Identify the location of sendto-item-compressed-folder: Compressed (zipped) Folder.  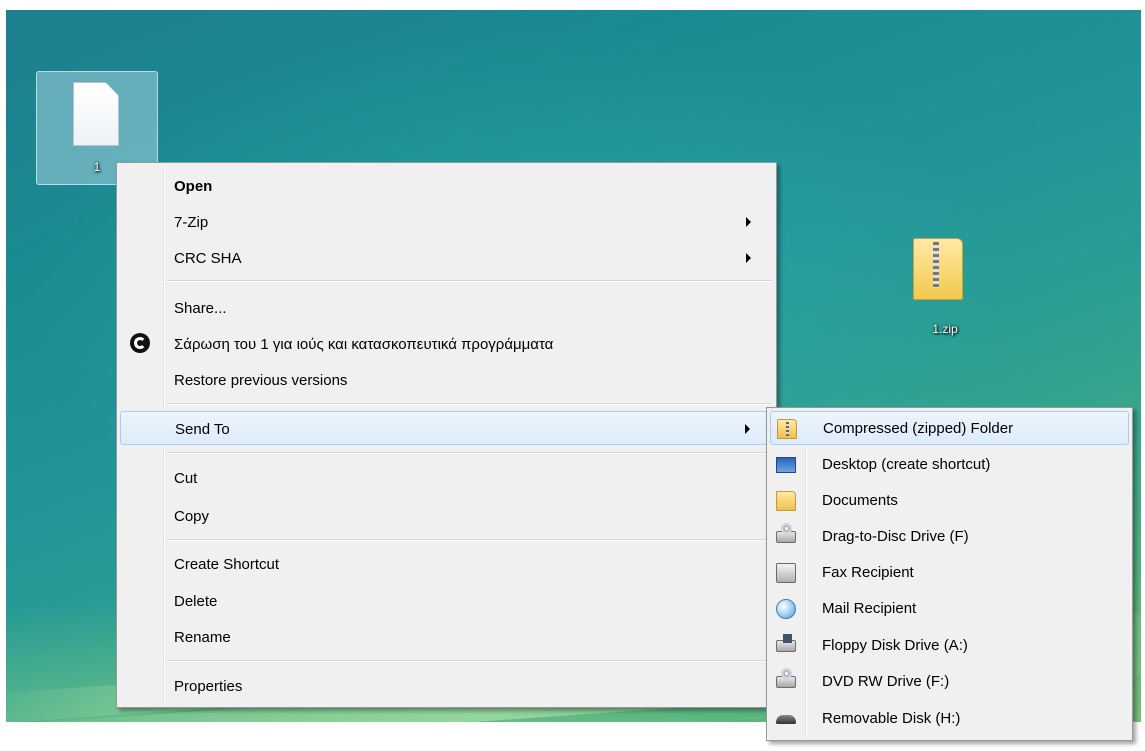
(949, 428).